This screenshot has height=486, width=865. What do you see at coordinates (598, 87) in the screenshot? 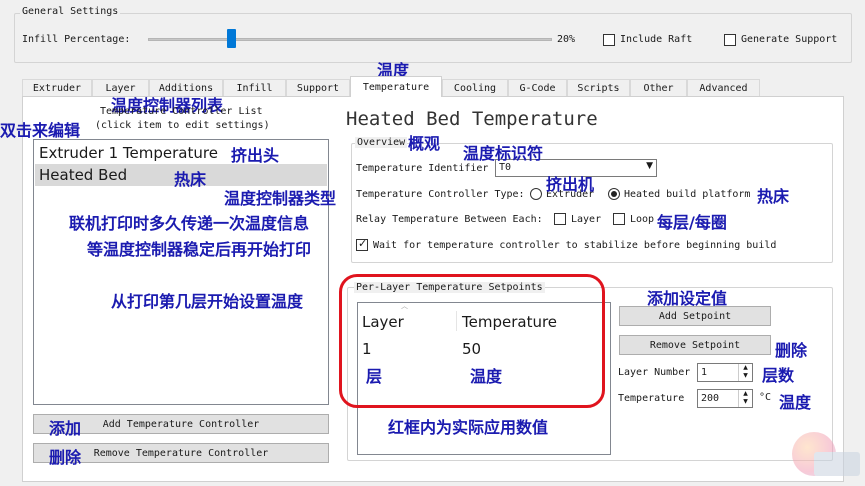
I see `tab-scripts: Scripts` at bounding box center [598, 87].